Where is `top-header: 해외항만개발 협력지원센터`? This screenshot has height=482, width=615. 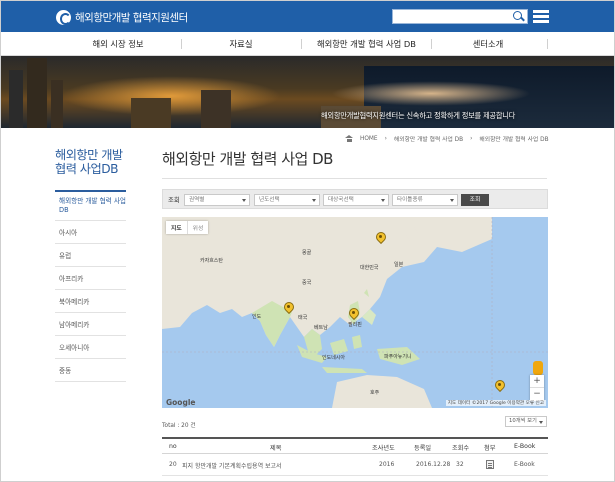 top-header: 해외항만개발 협력지원센터 is located at coordinates (307, 16).